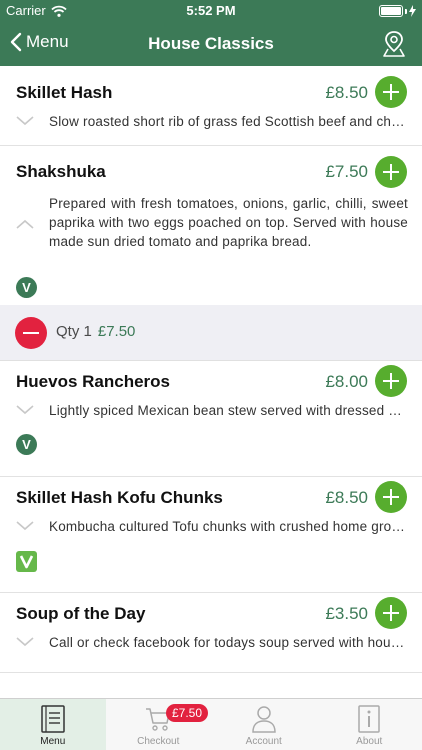  I want to click on quantity-label: Qty 1, so click(74, 331).